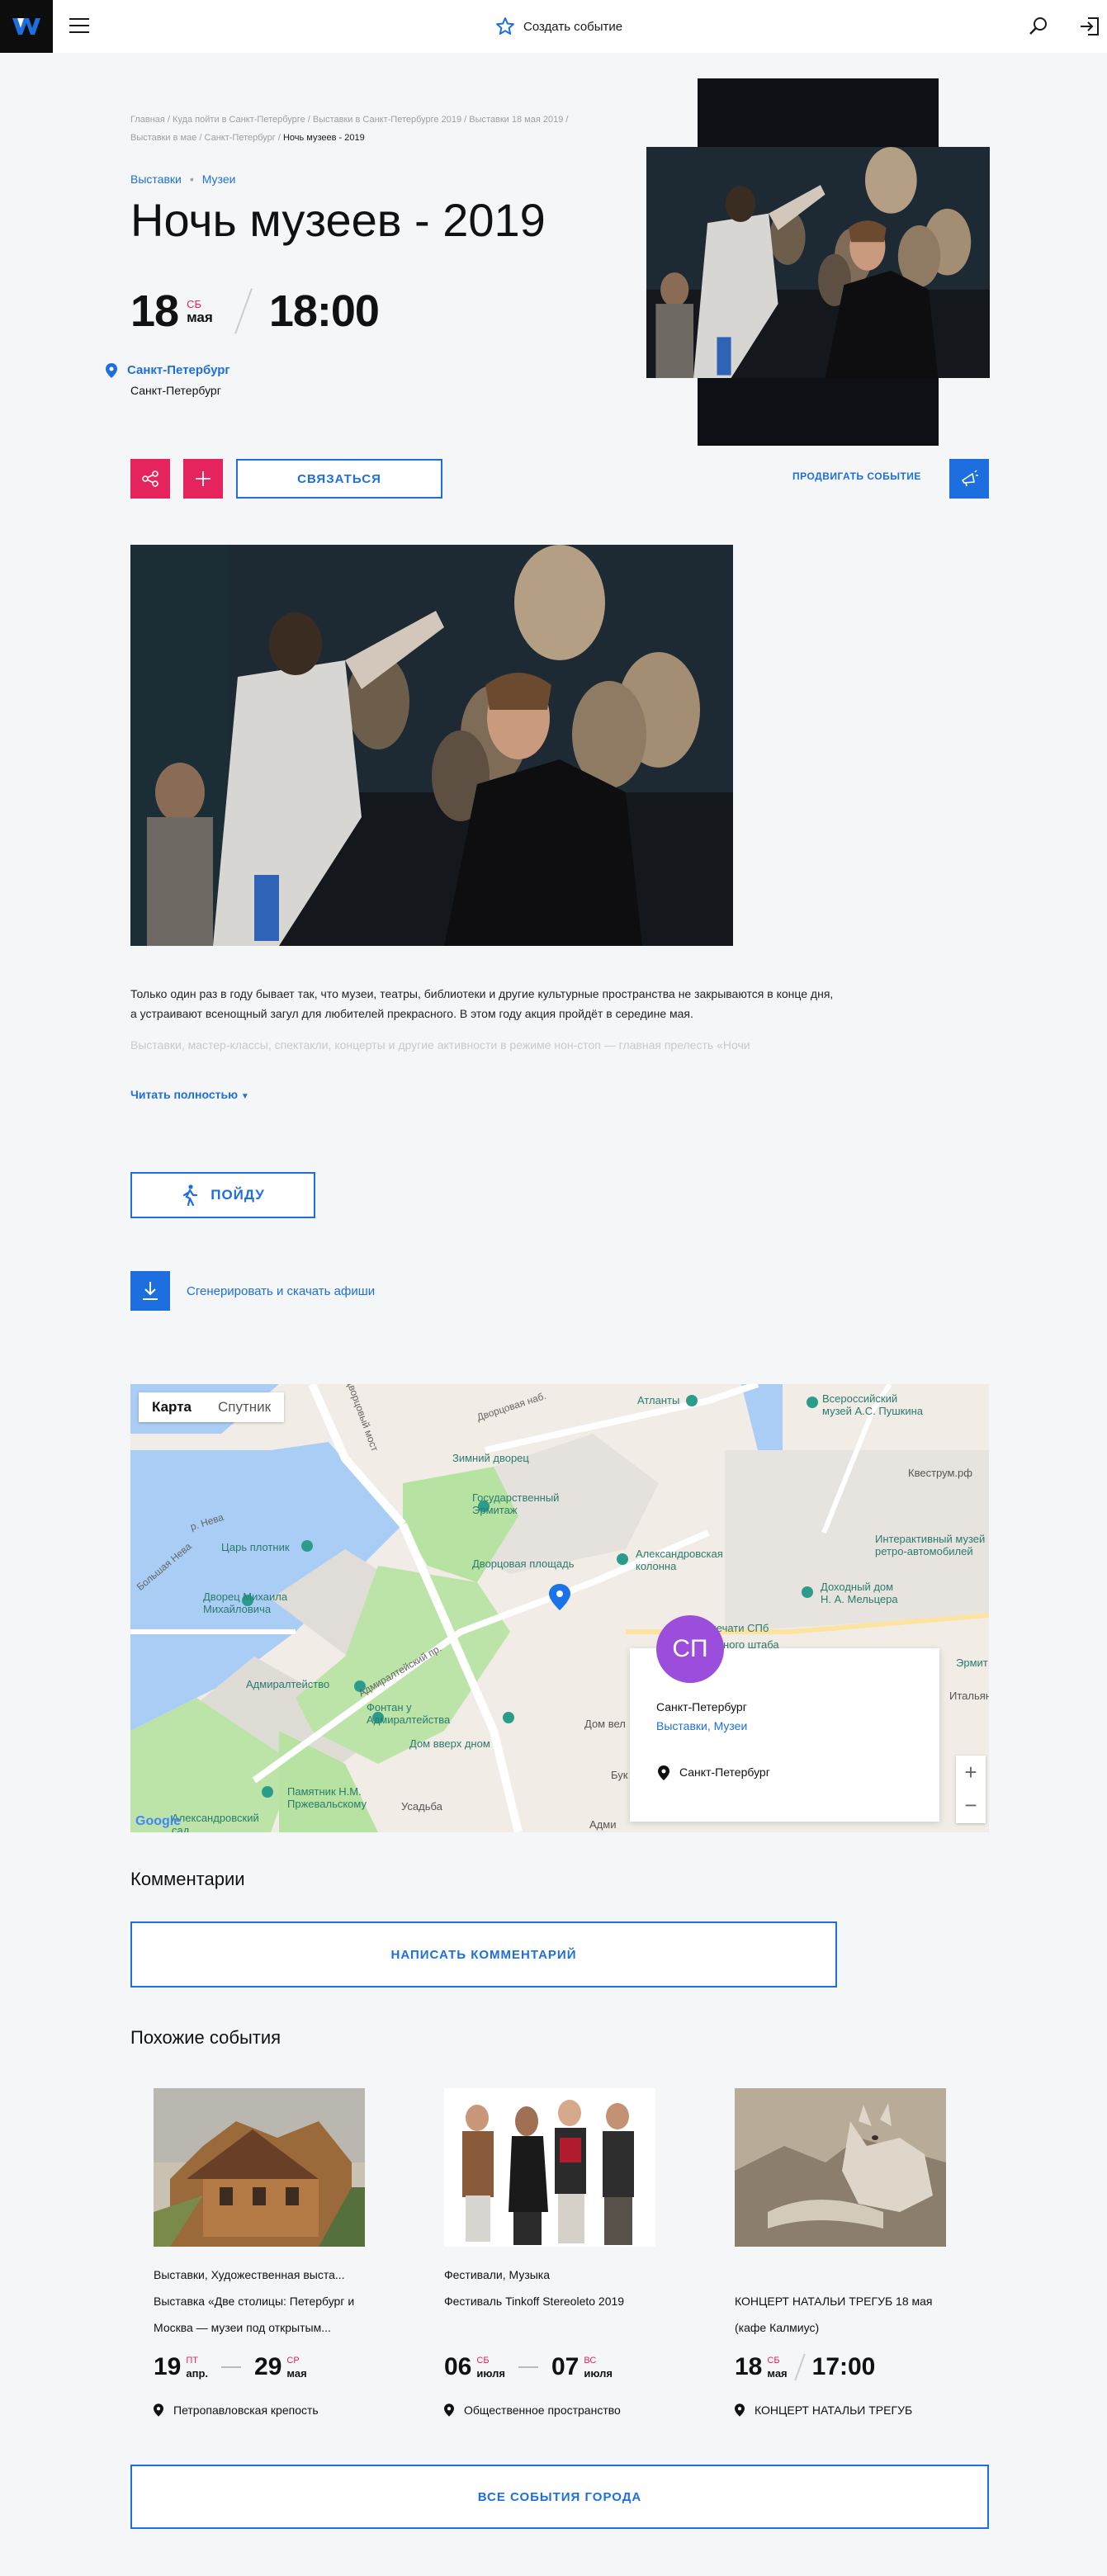 Image resolution: width=1107 pixels, height=2576 pixels. I want to click on create-event-link: Создать событие, so click(559, 26).